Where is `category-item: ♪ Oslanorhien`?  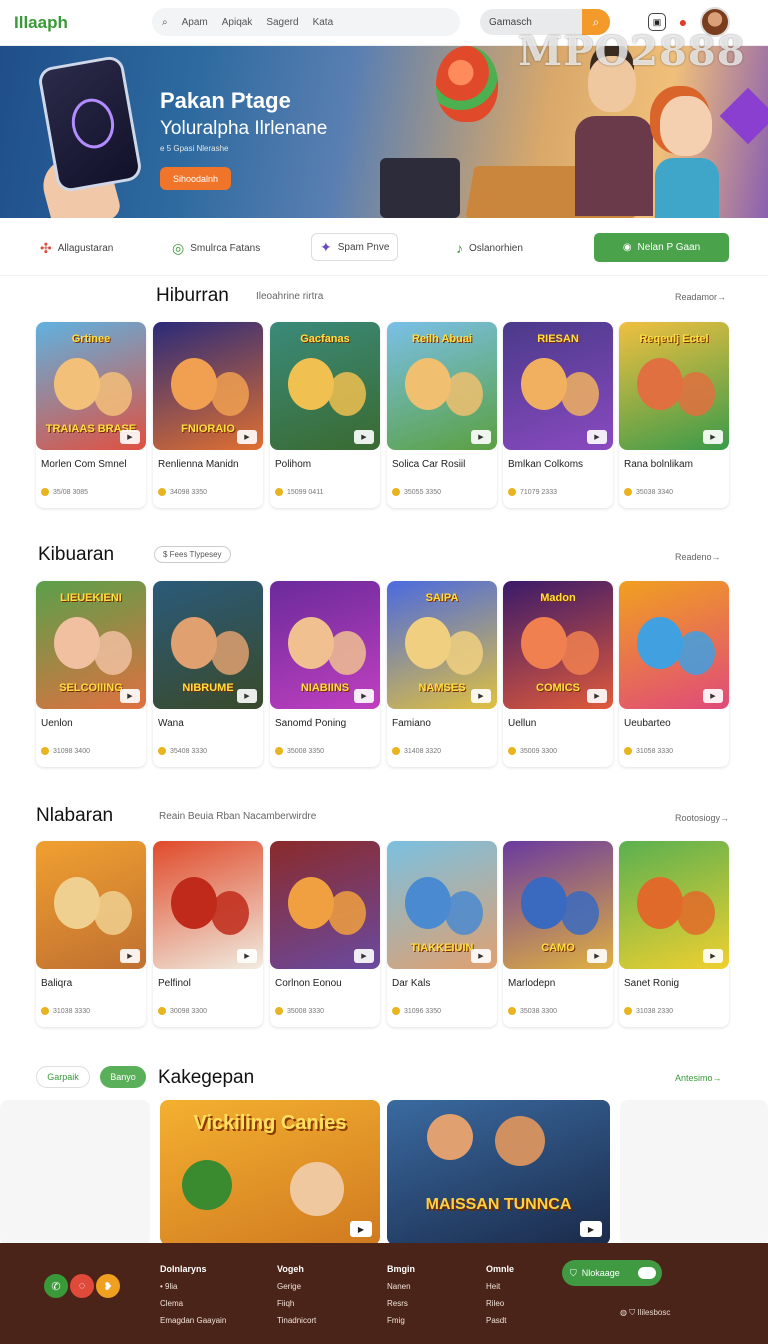
category-item: ♪ Oslanorhien is located at coordinates (489, 248).